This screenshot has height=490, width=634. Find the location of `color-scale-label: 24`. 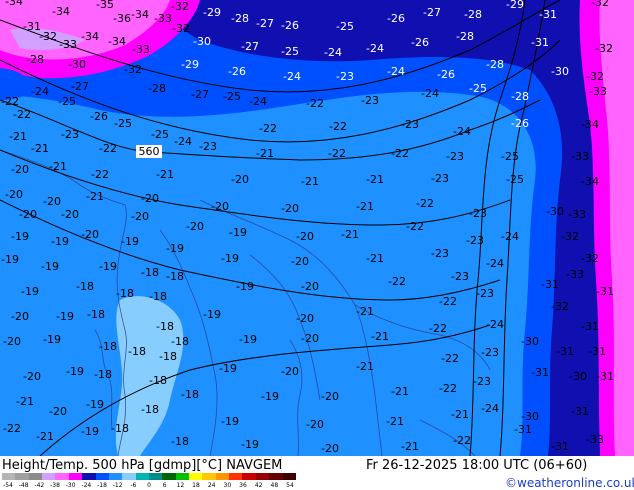

color-scale-label: 24 is located at coordinates (211, 485).